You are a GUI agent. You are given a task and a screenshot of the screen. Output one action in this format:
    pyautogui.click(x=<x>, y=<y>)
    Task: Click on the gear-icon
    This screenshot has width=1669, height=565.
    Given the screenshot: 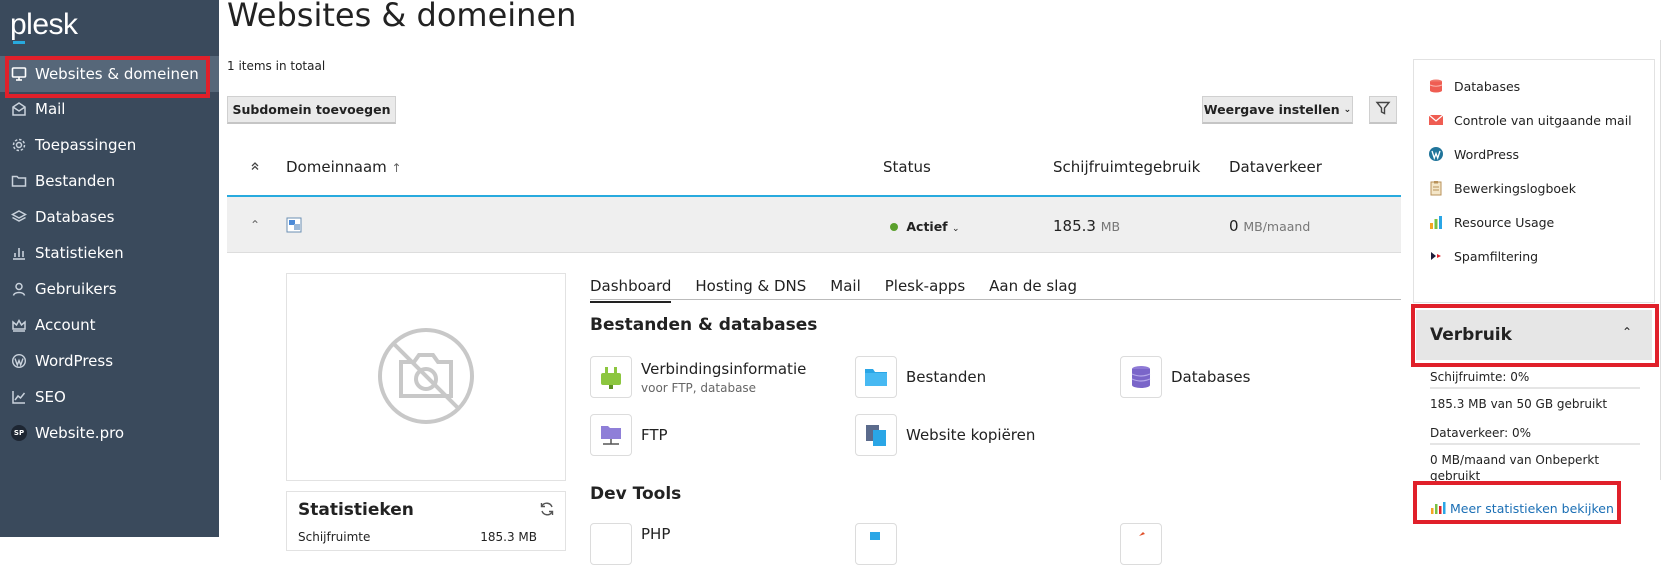 What is the action you would take?
    pyautogui.click(x=19, y=145)
    